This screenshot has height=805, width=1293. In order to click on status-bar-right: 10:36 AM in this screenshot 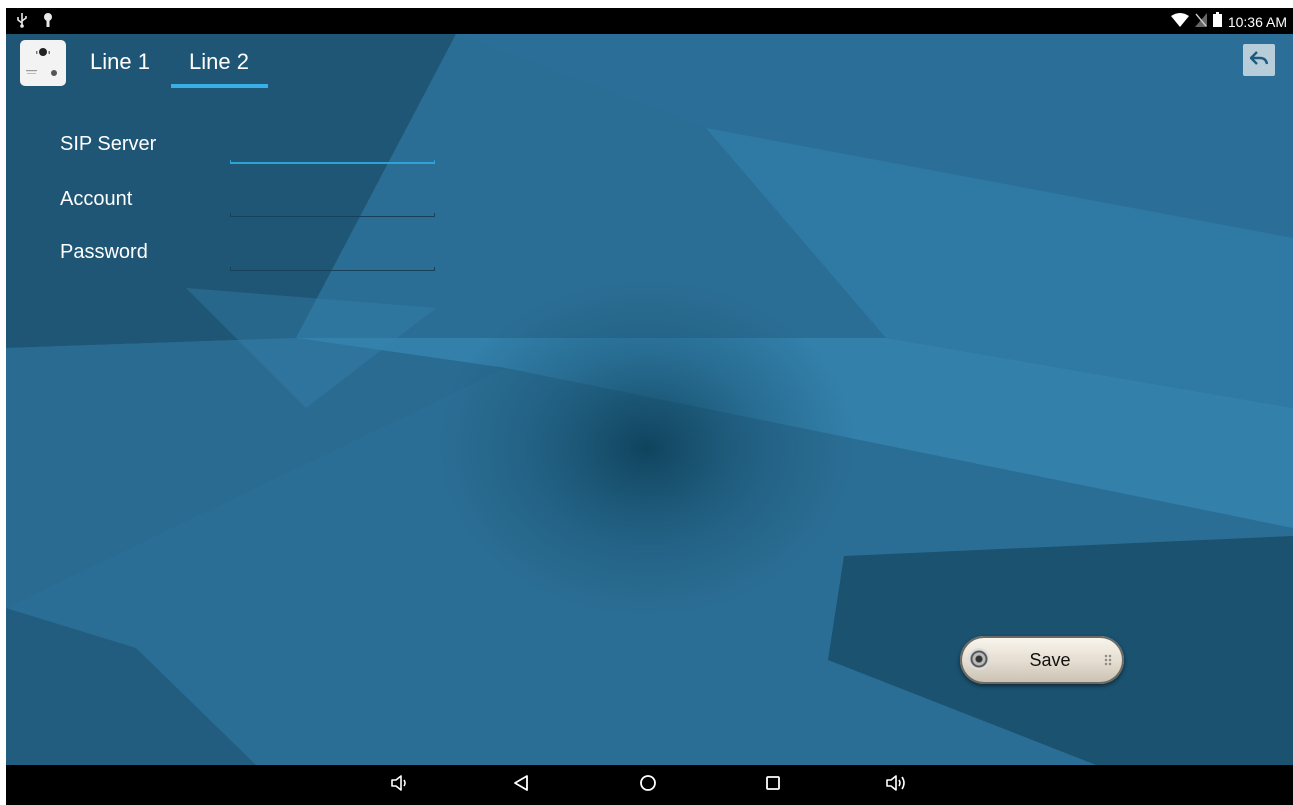, I will do `click(1228, 22)`.